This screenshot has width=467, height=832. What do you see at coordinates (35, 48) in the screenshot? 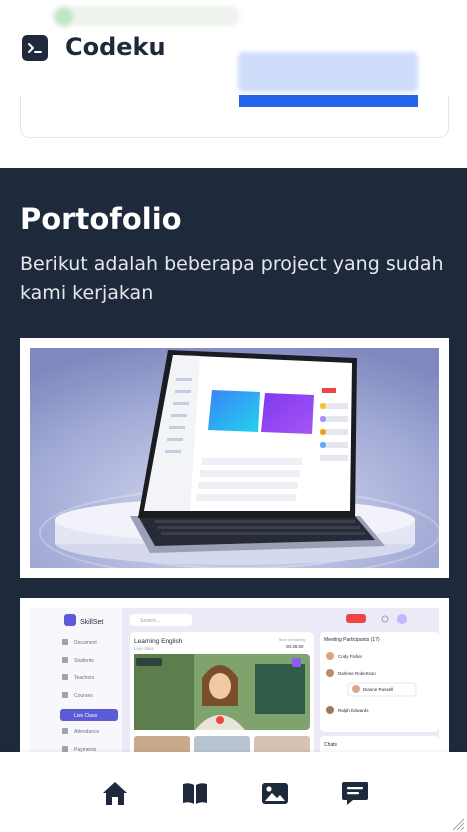
I see `terminal-icon` at bounding box center [35, 48].